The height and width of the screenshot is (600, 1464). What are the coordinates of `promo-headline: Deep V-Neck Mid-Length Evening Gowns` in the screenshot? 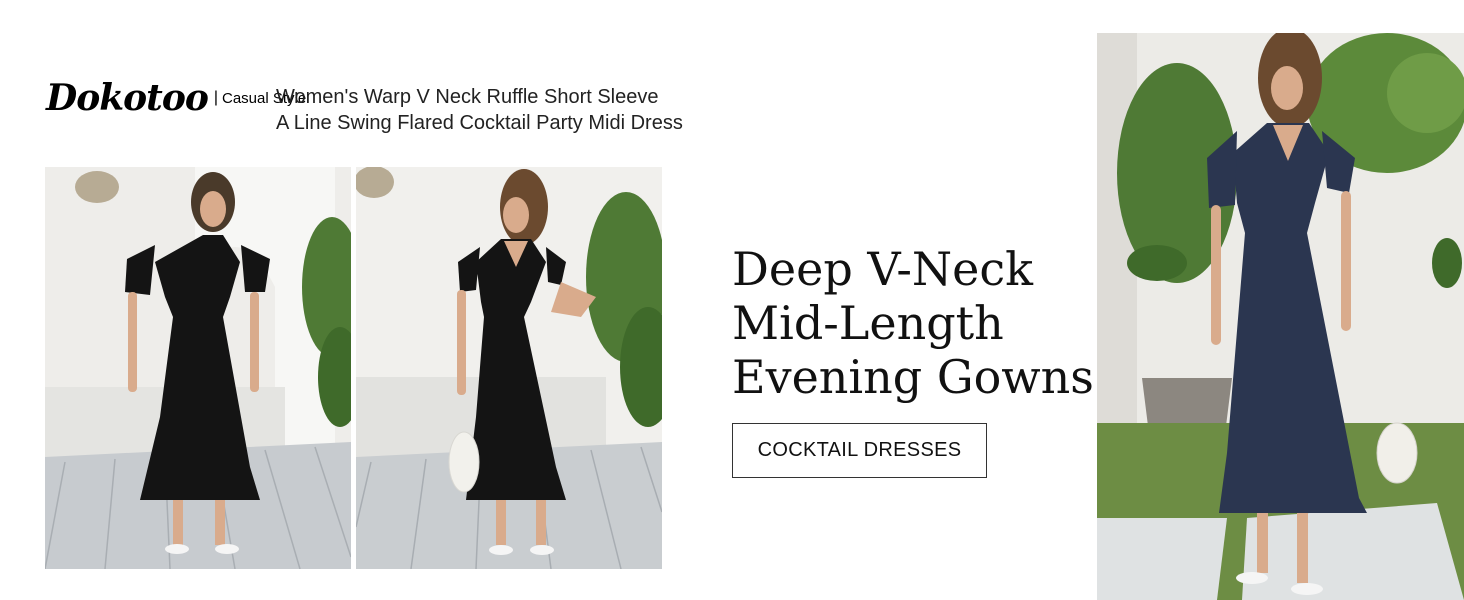 It's located at (913, 323).